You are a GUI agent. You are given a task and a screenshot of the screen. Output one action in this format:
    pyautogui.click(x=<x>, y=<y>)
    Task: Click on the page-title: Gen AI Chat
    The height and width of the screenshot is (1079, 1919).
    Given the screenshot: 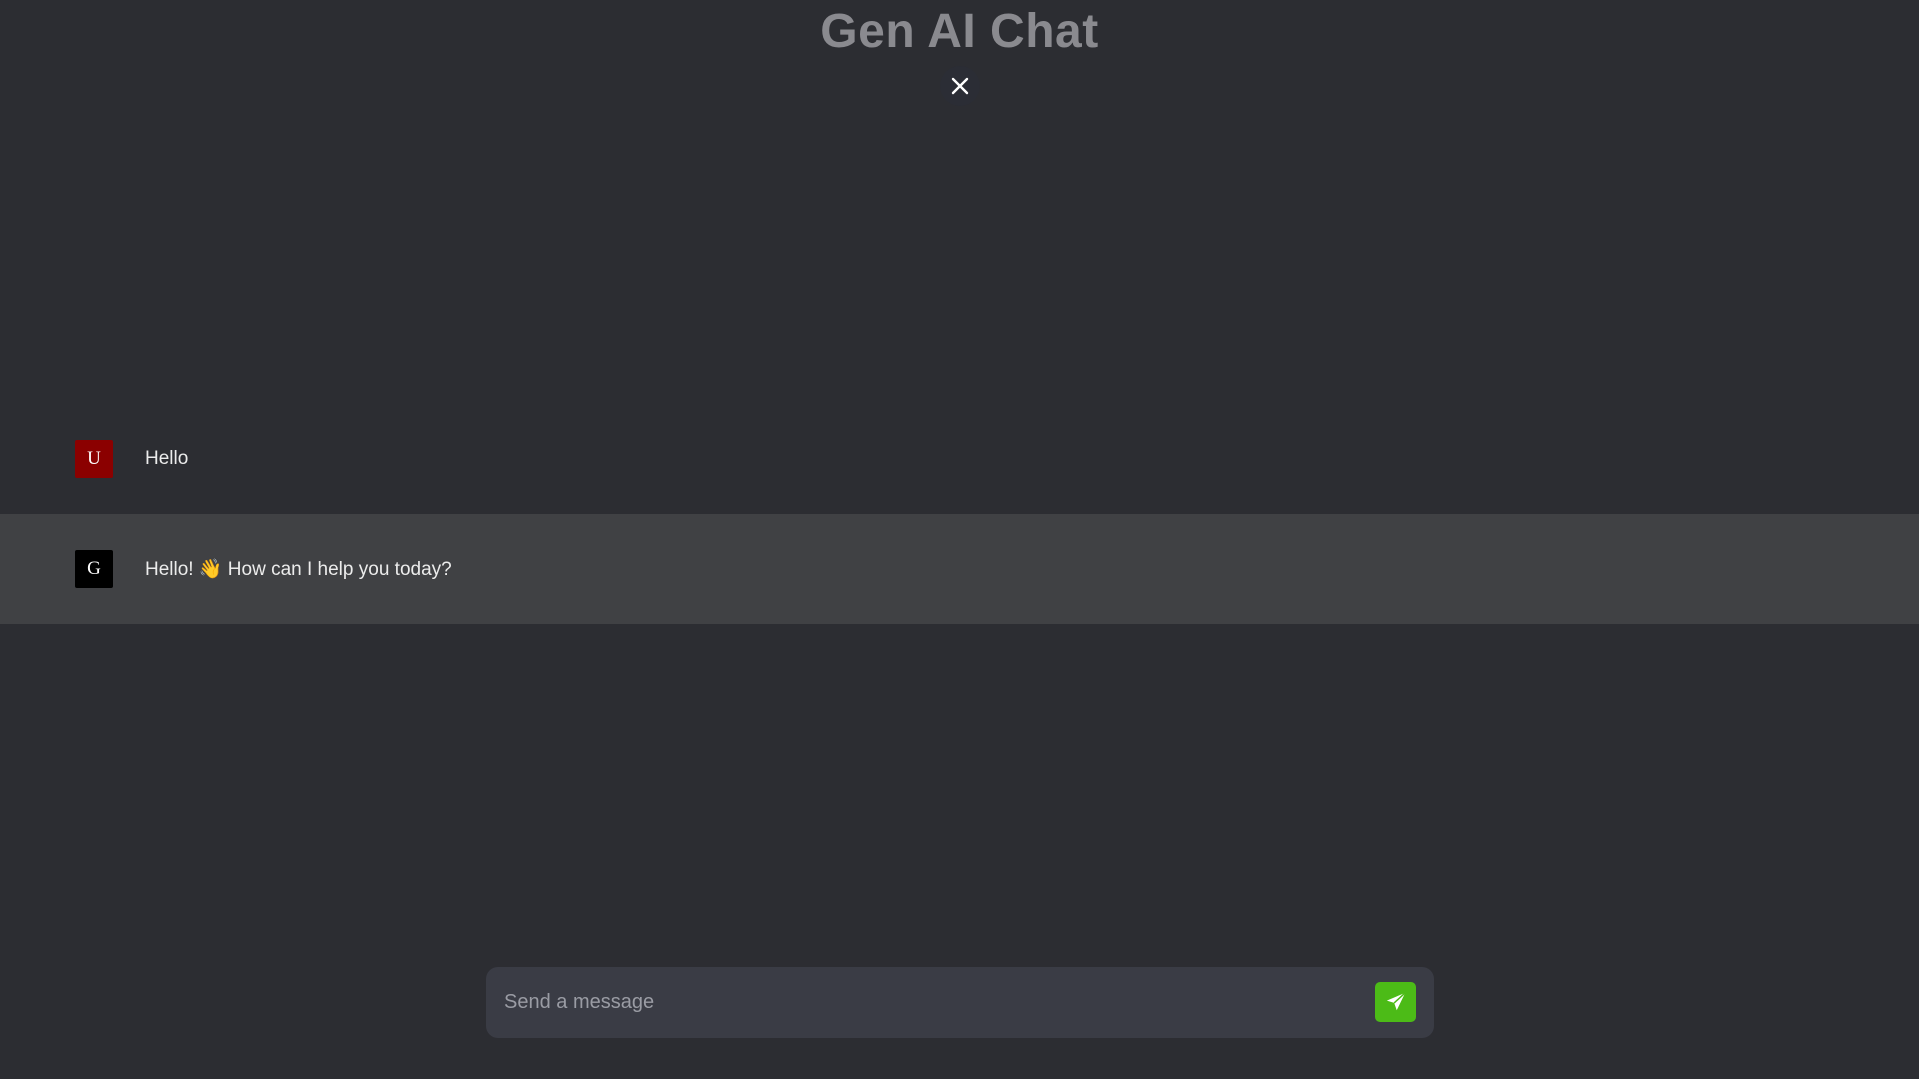 What is the action you would take?
    pyautogui.click(x=959, y=31)
    